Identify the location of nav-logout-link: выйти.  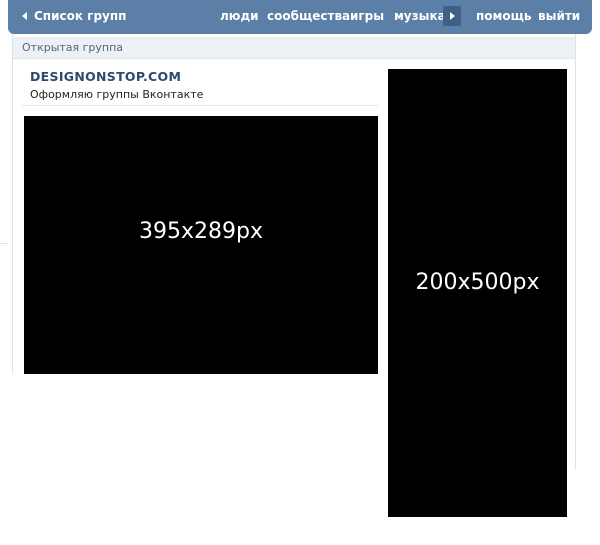
(559, 16).